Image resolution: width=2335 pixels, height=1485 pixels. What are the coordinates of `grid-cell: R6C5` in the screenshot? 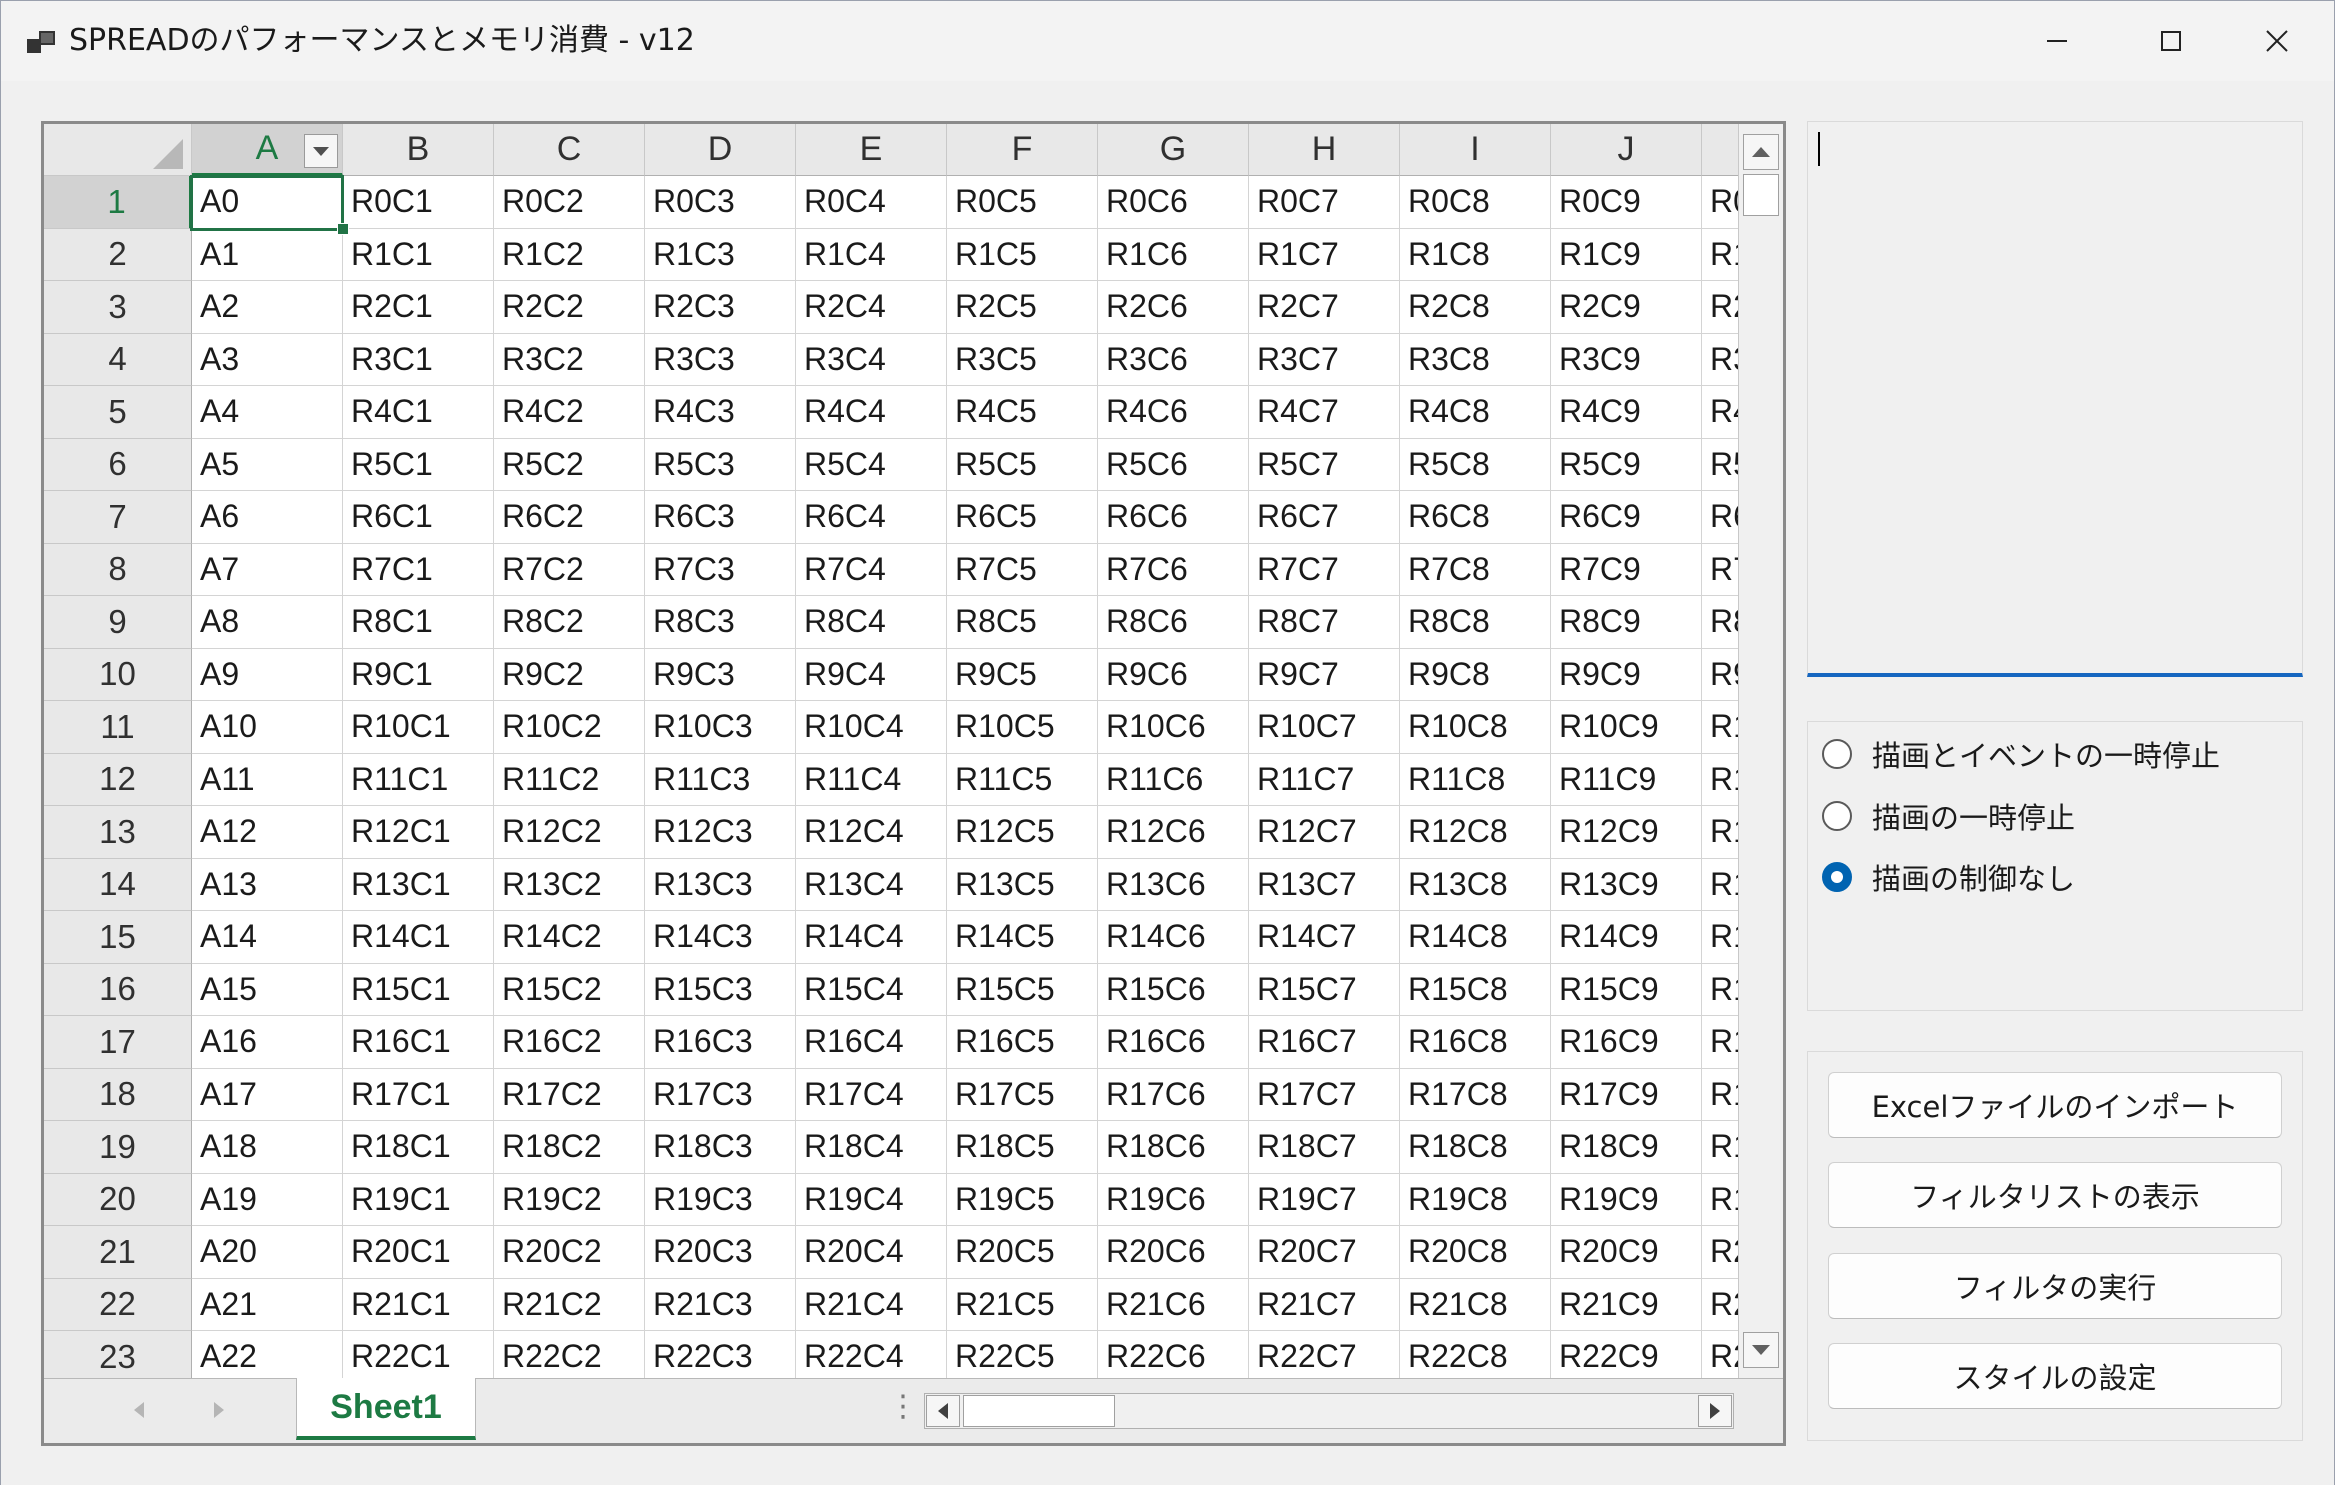 It's located at (1022, 517).